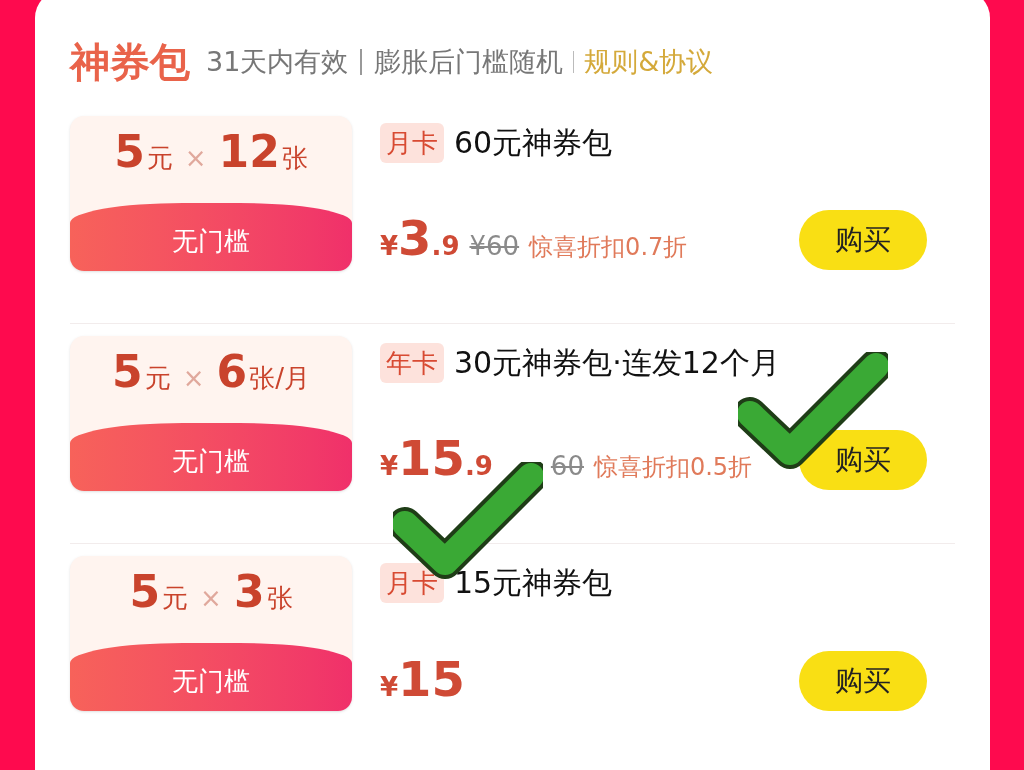 The image size is (1024, 770). Describe the element at coordinates (249, 152) in the screenshot. I see `coupon-count: 12` at that location.